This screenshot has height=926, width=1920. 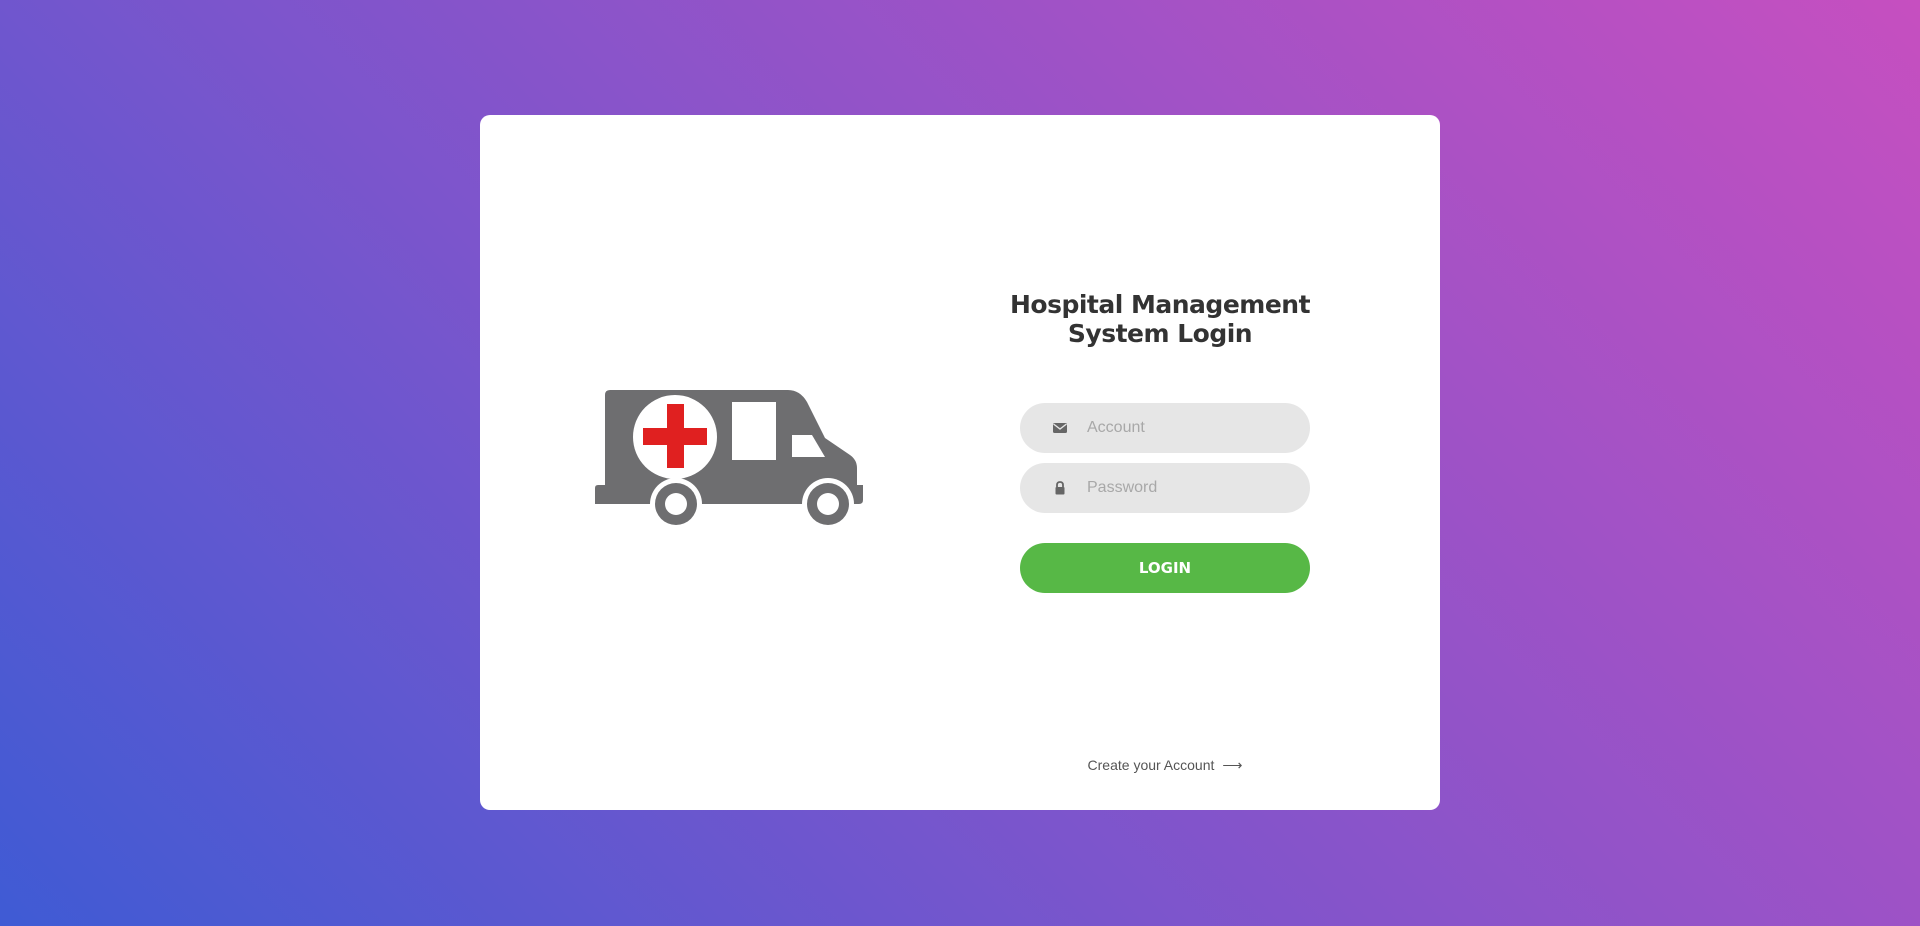 What do you see at coordinates (729, 460) in the screenshot?
I see `ambulance-icon` at bounding box center [729, 460].